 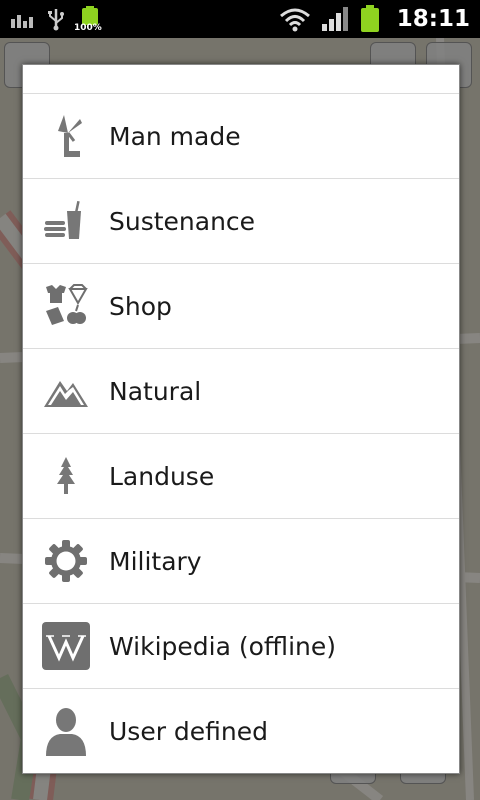 I want to click on list-item-shop: Shop, so click(x=241, y=305).